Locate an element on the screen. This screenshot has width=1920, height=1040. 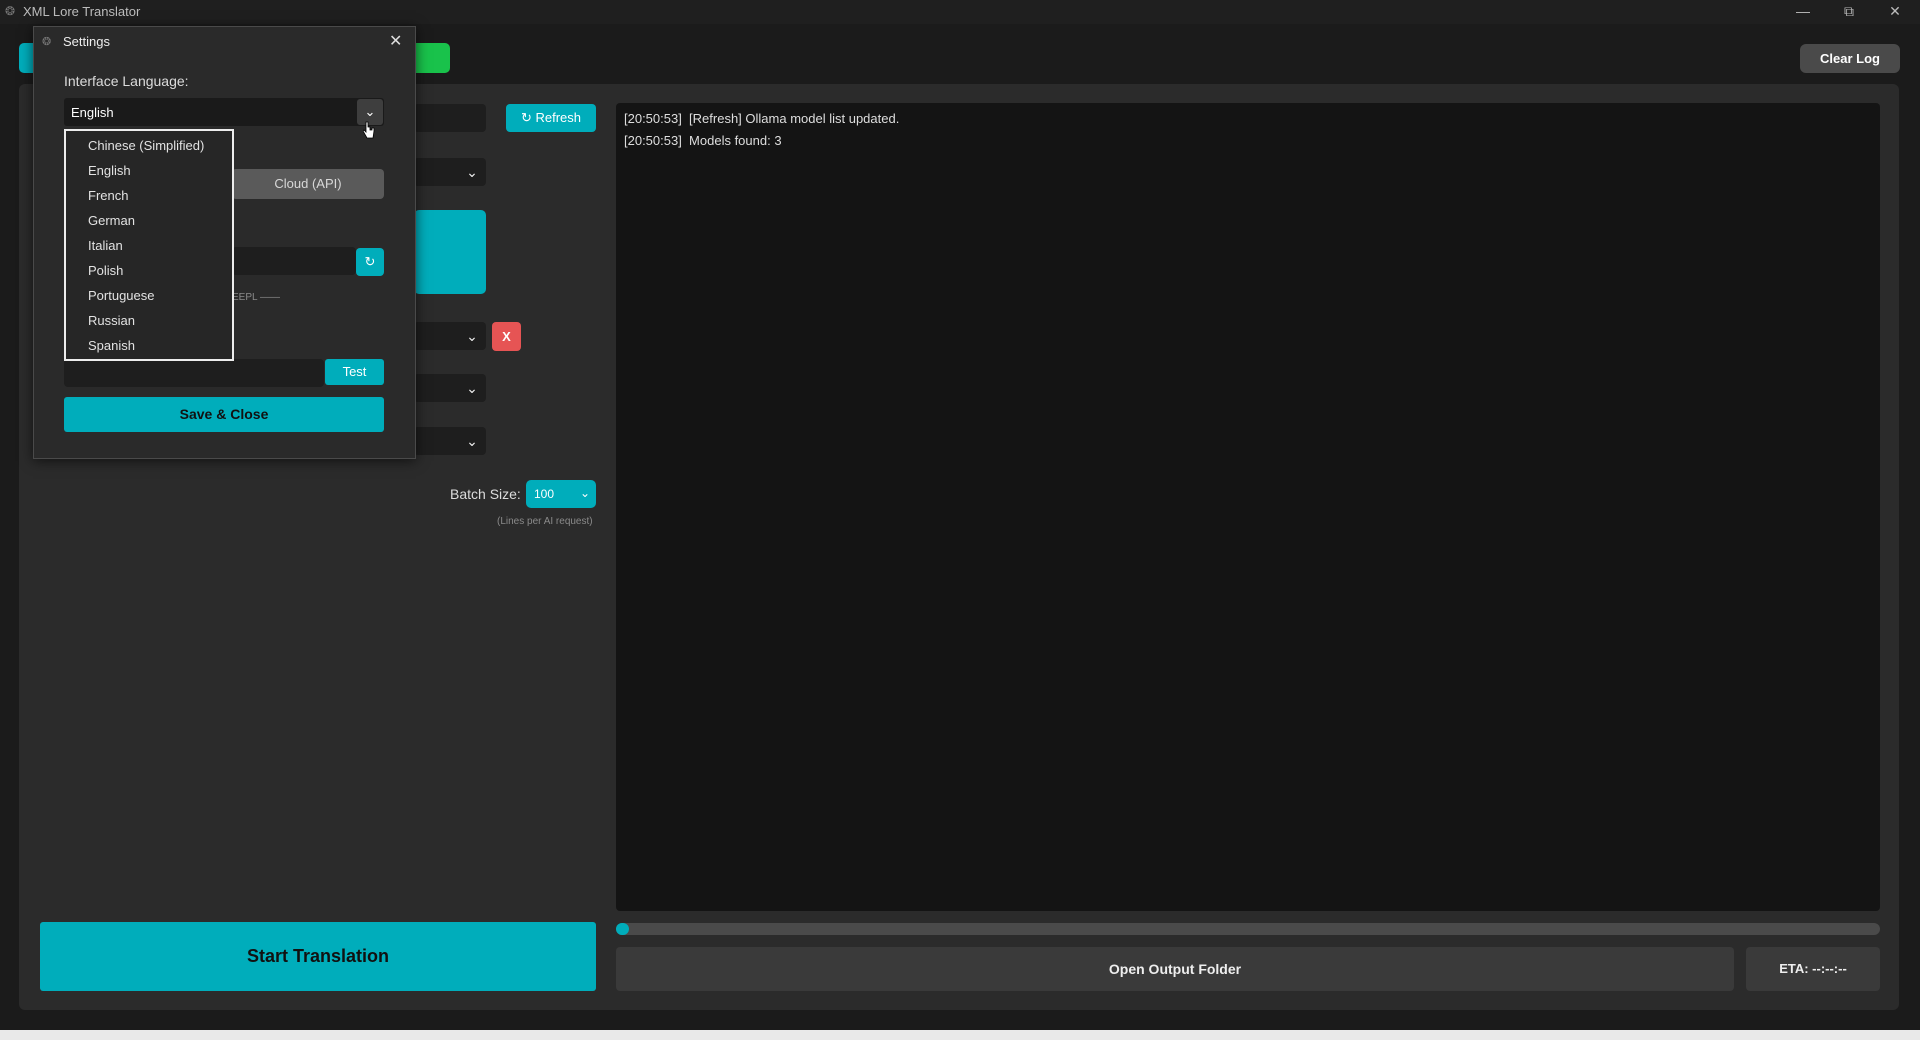
log-line: [20:50:53] Models found: 3 is located at coordinates (703, 140).